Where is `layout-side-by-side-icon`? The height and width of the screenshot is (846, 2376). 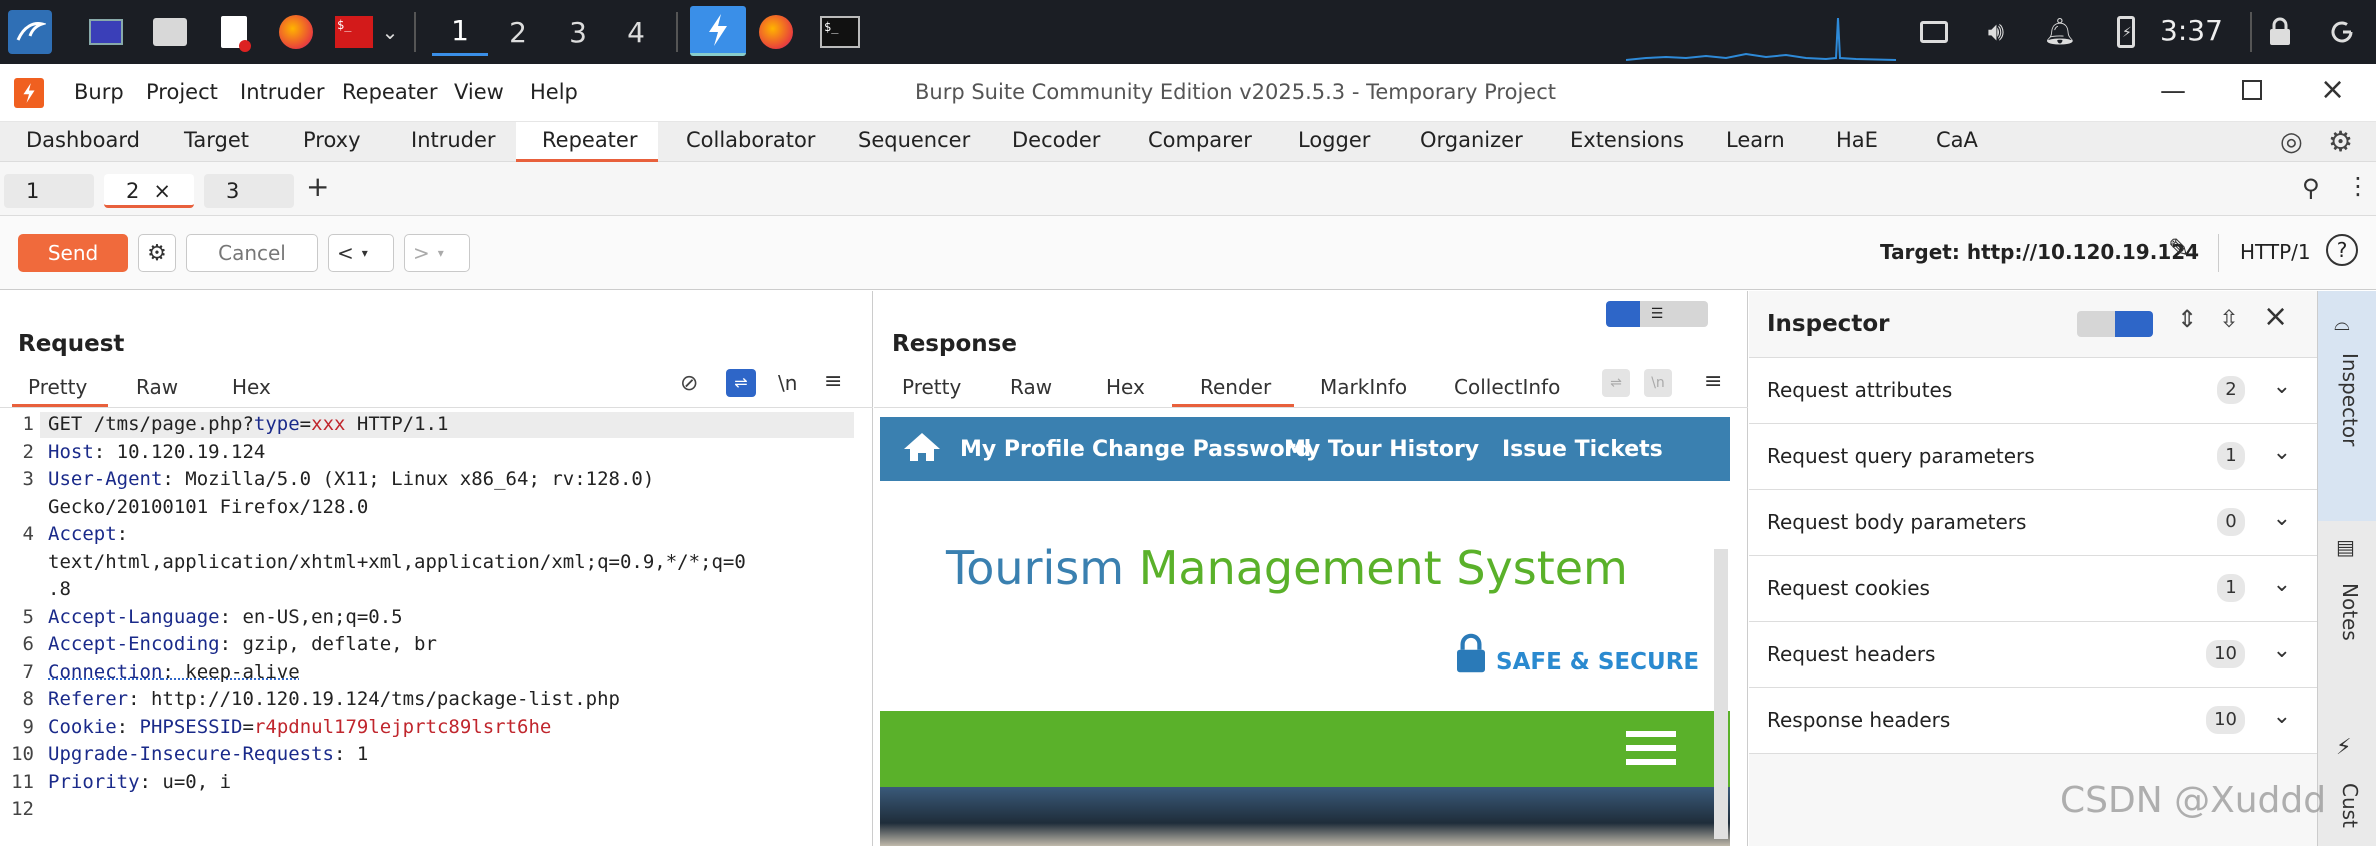
layout-side-by-side-icon is located at coordinates (1623, 314).